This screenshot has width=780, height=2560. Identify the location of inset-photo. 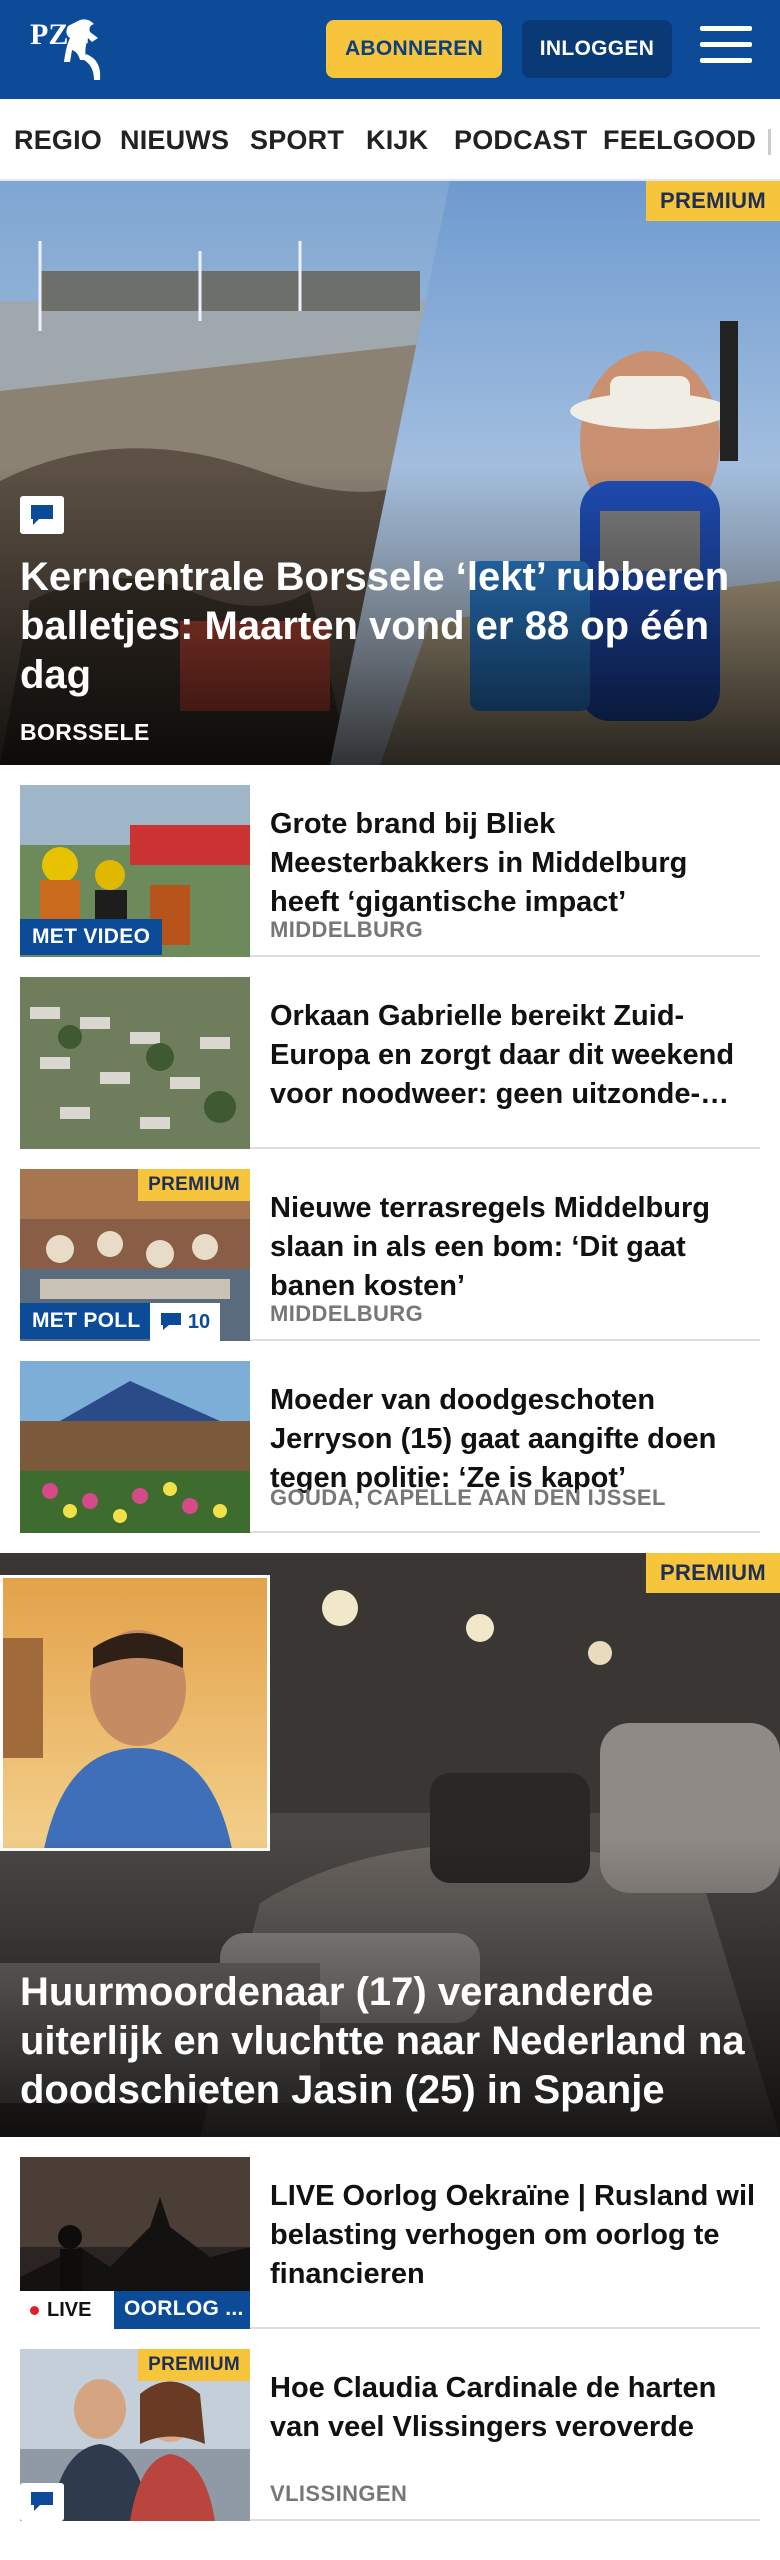
(135, 1713).